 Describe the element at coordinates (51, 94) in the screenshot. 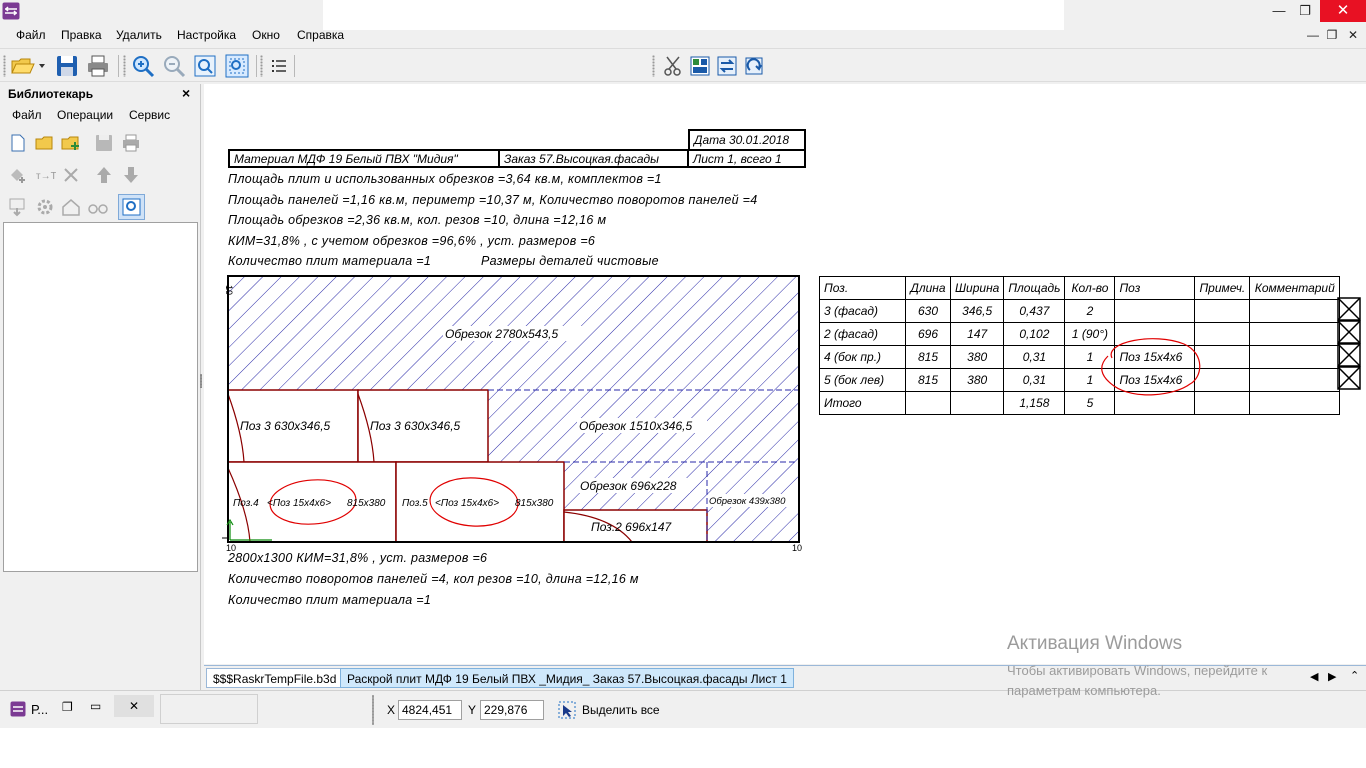

I see `librarian-title: Библиотекарь` at that location.